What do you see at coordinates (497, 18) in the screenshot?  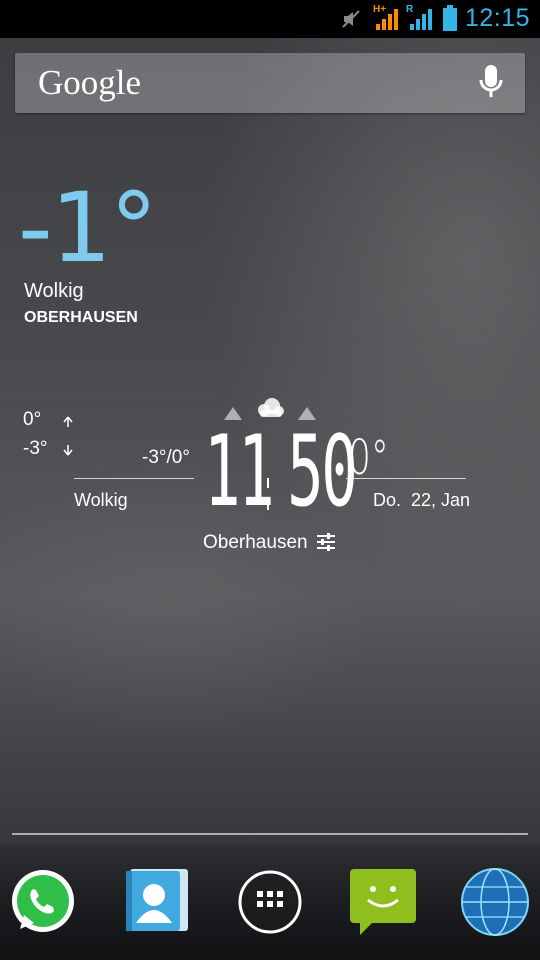 I see `status-clock: 12:15` at bounding box center [497, 18].